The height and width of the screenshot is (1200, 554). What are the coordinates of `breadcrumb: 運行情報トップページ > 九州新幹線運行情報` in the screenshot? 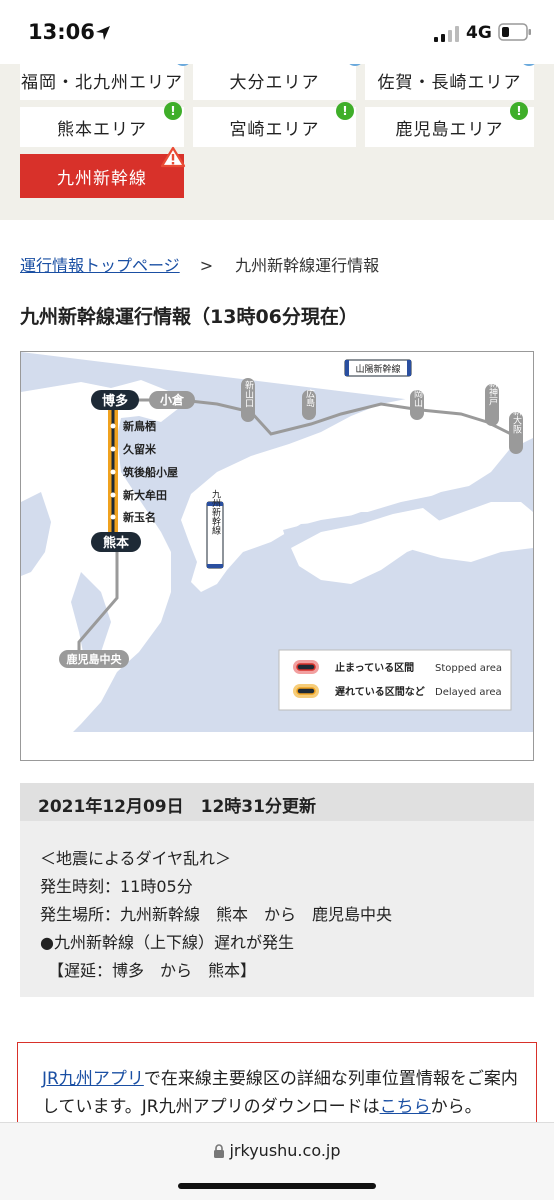 It's located at (199, 264).